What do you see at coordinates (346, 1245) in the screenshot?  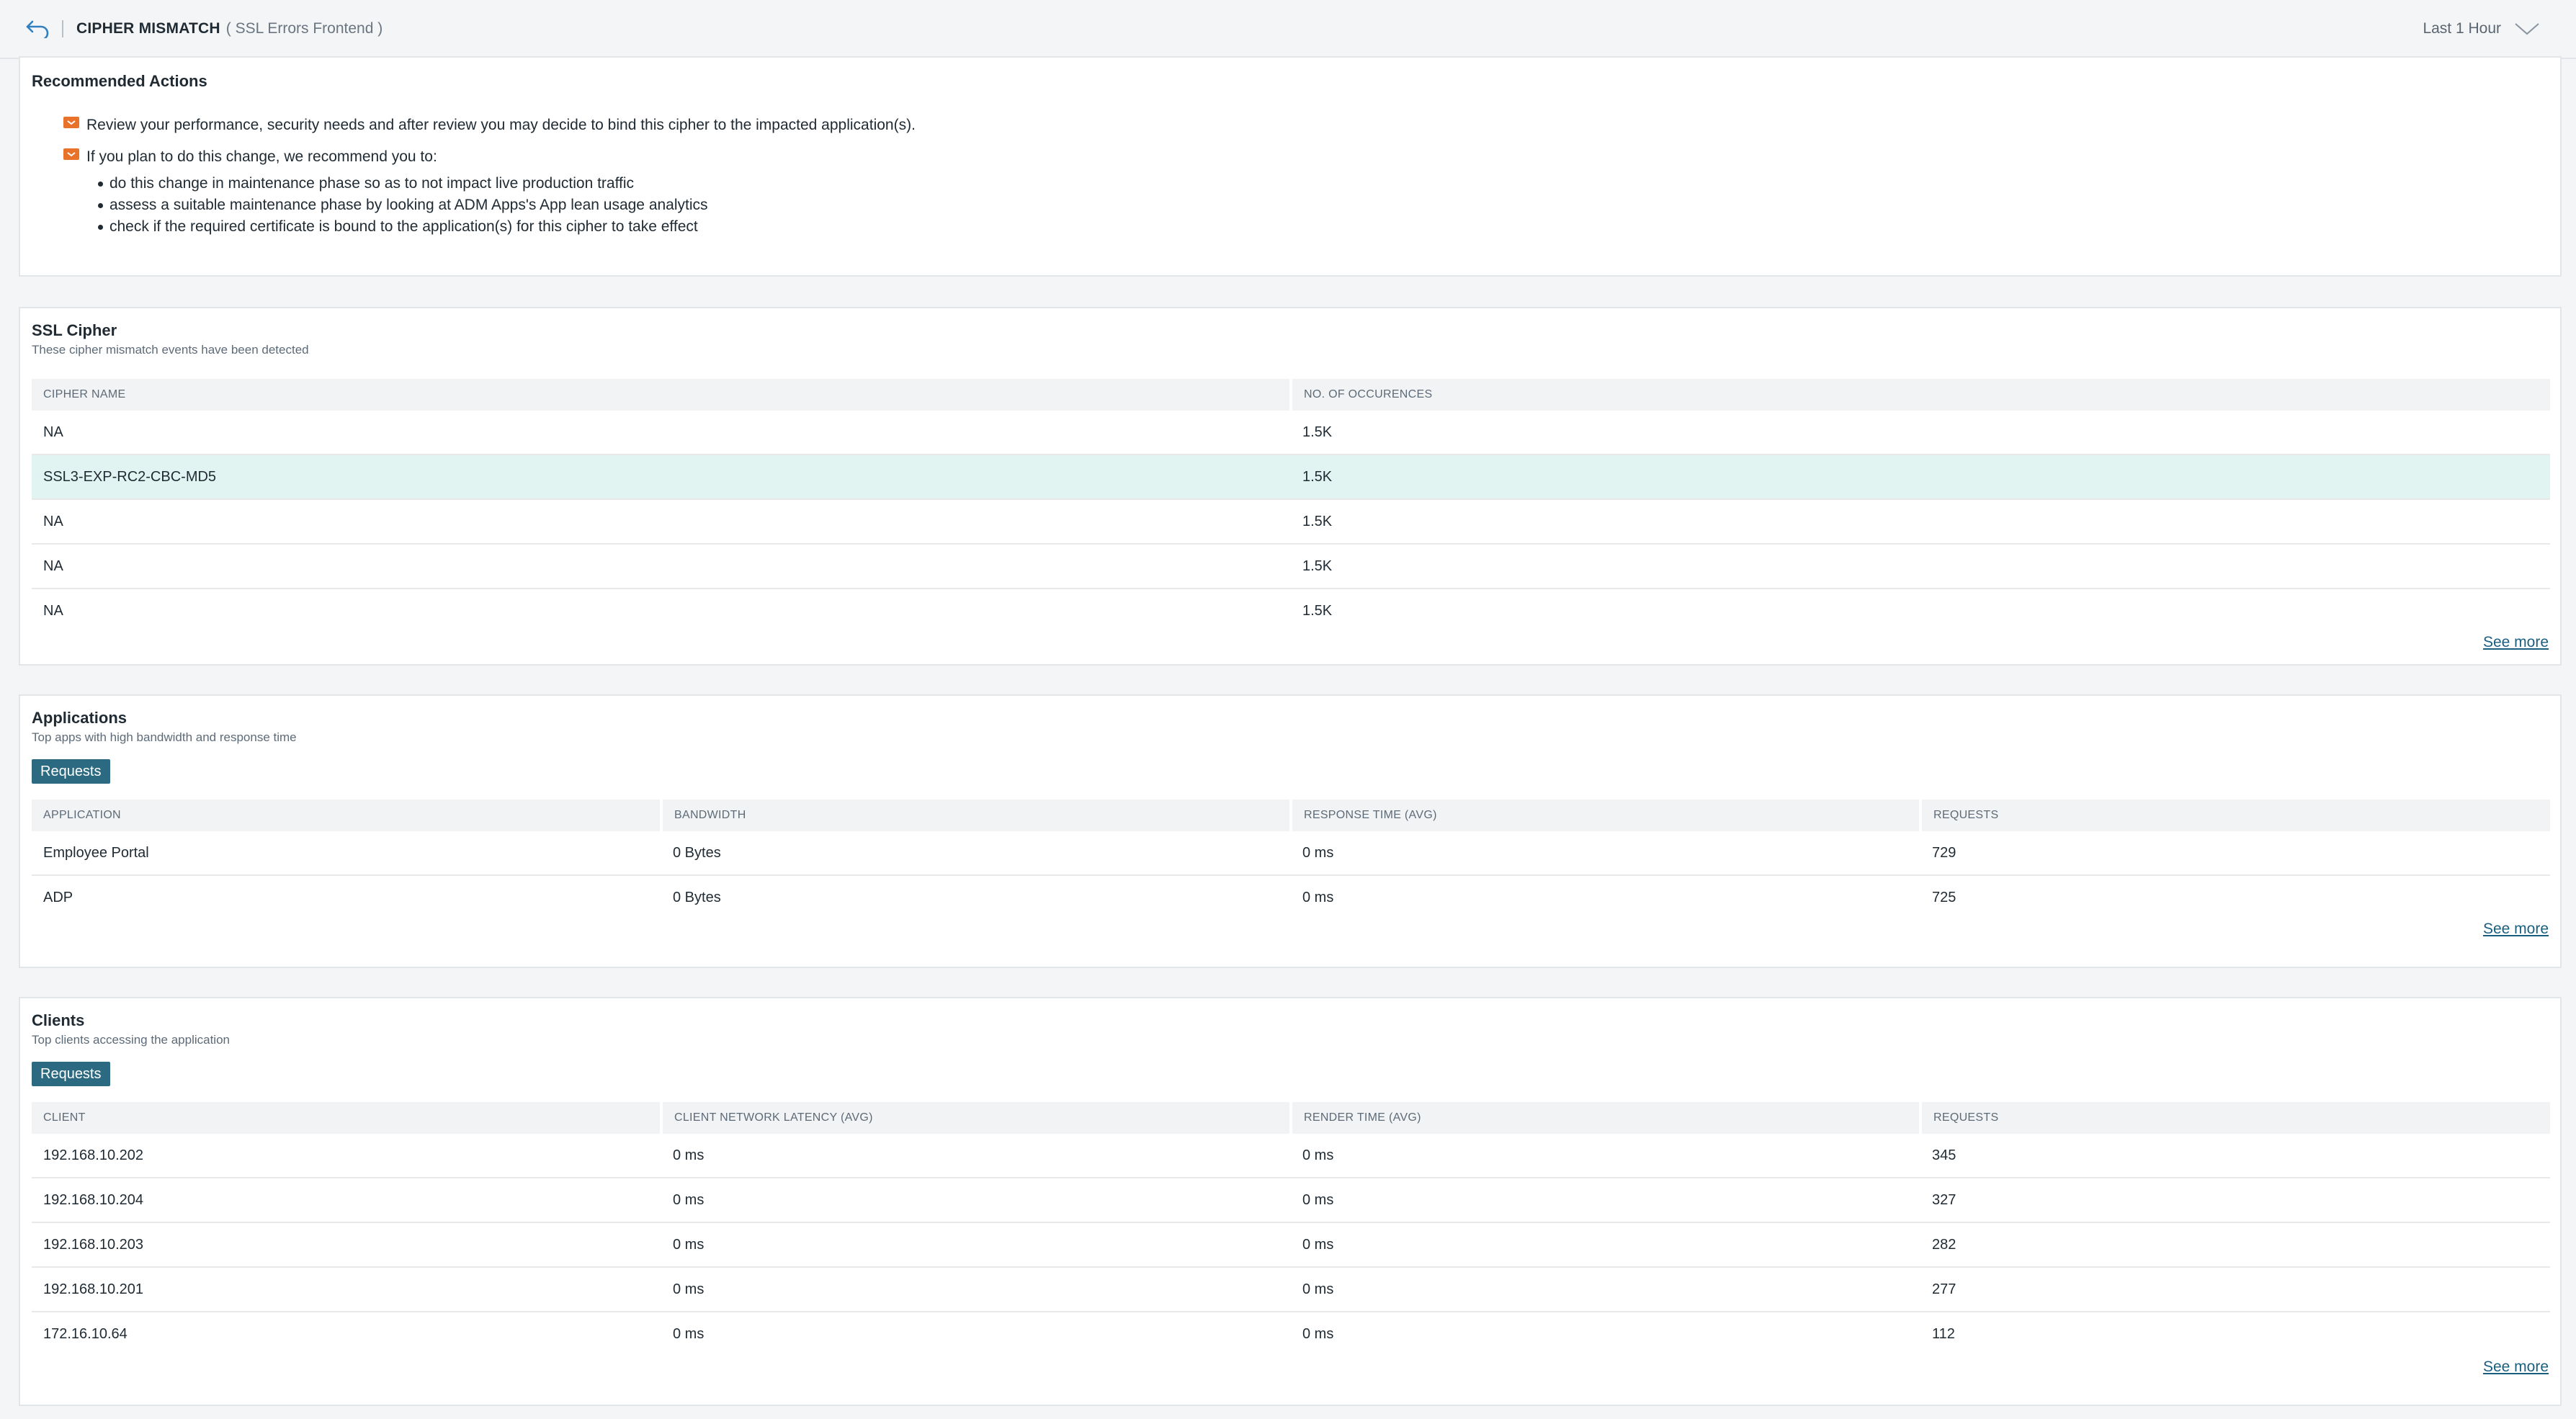 I see `client-ip: 192.168.10.203` at bounding box center [346, 1245].